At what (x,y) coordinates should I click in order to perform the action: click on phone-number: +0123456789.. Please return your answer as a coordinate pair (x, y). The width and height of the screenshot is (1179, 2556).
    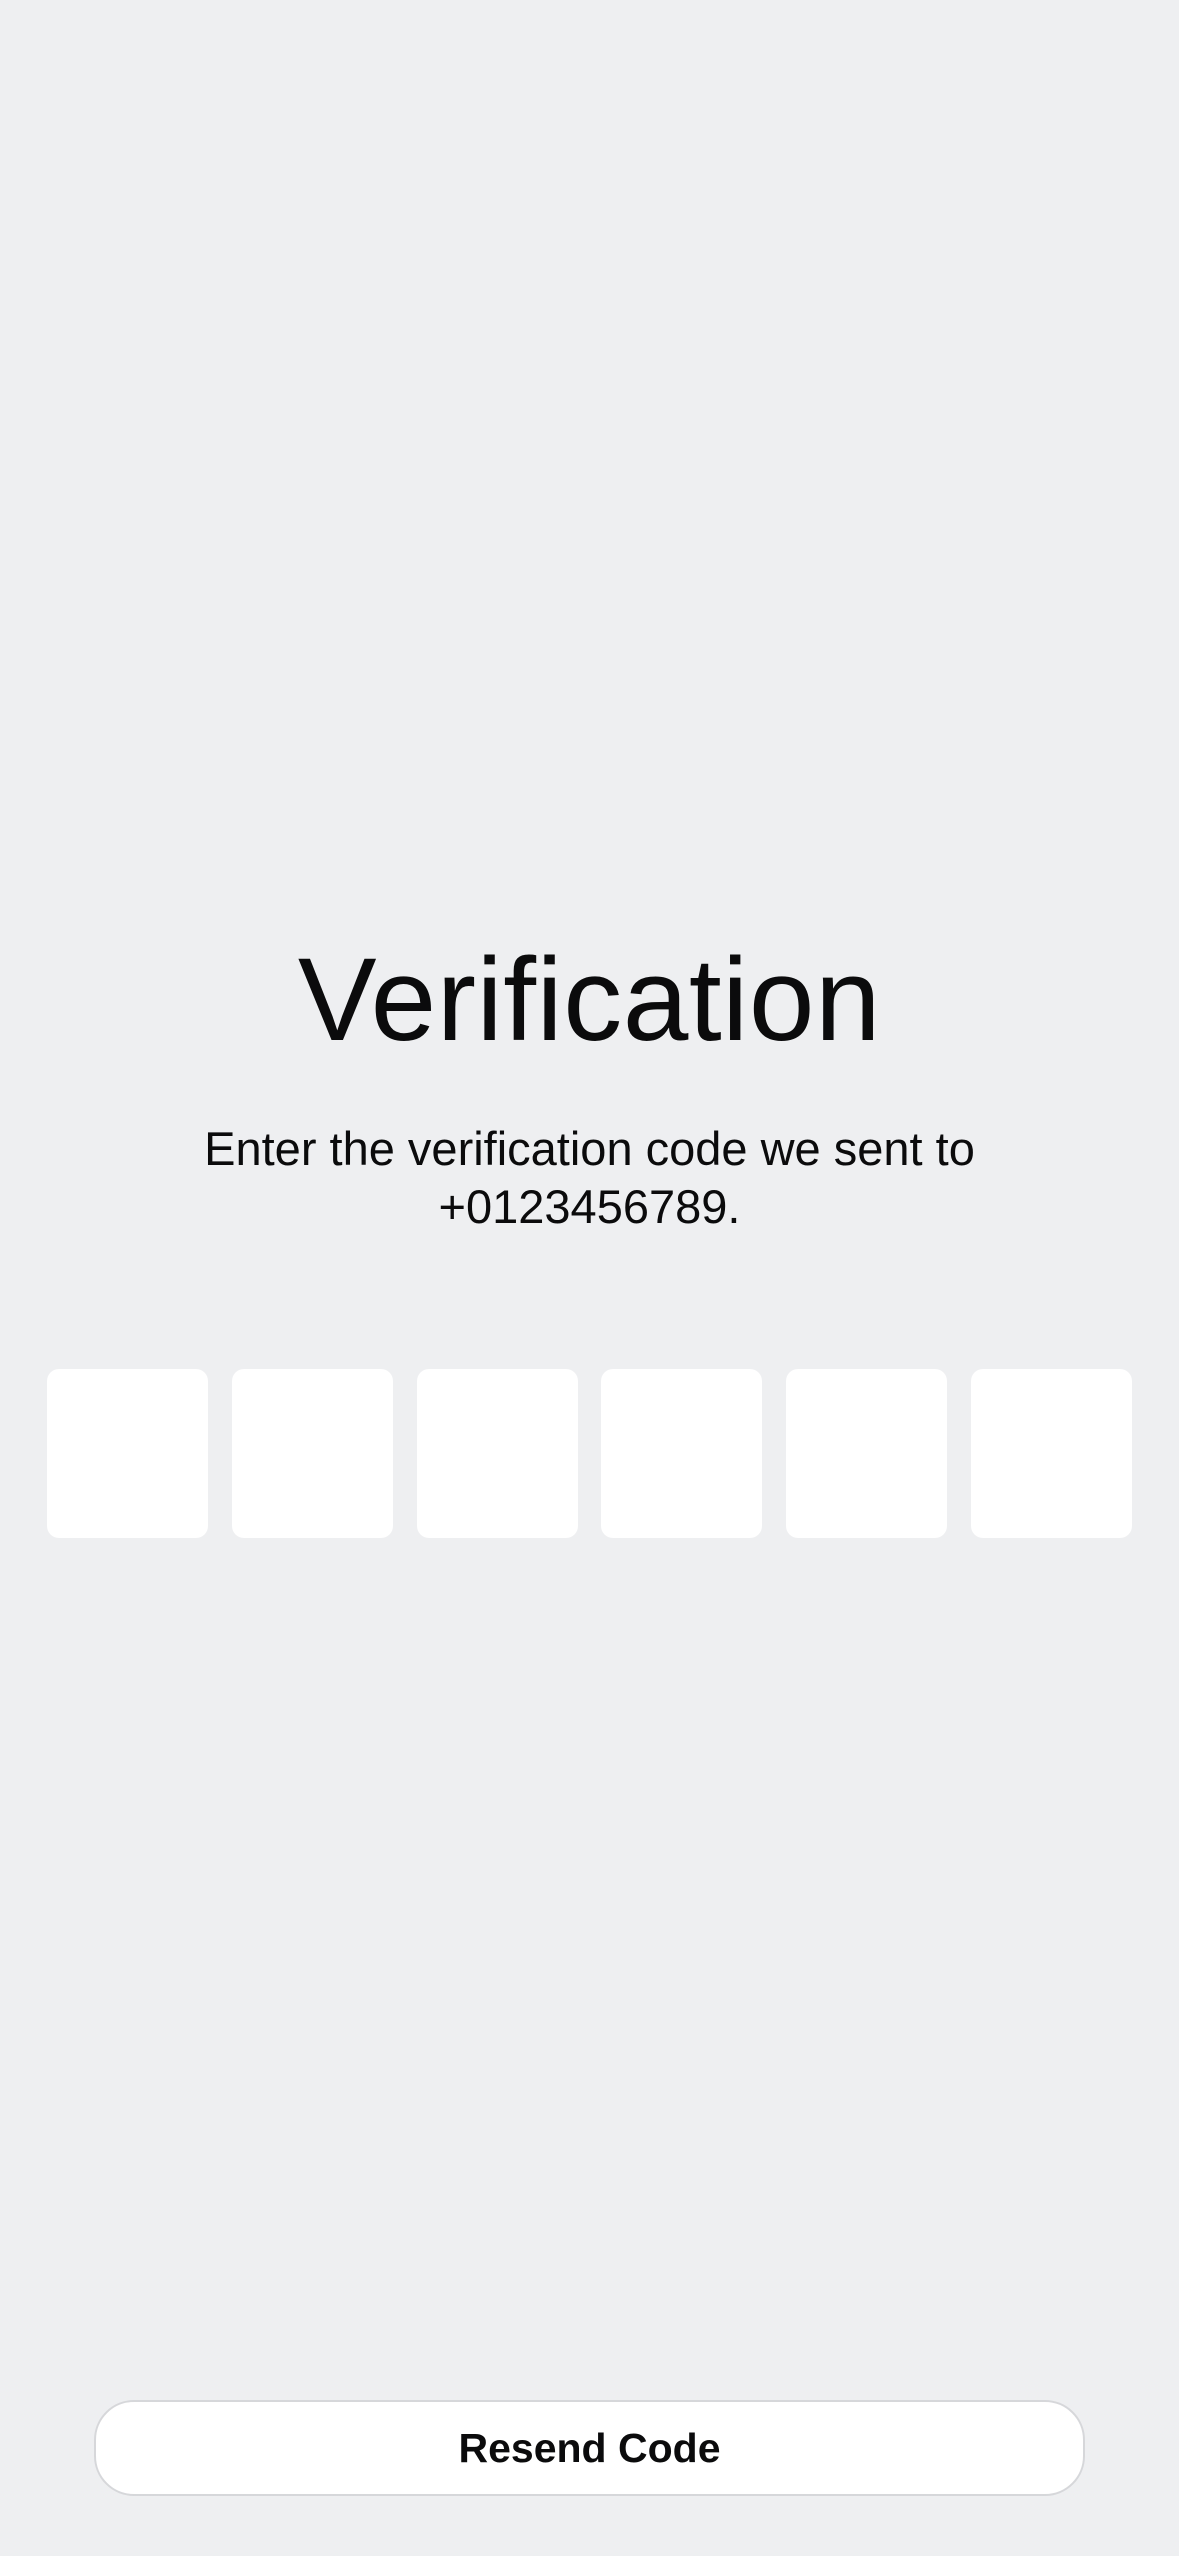
    Looking at the image, I should click on (589, 1206).